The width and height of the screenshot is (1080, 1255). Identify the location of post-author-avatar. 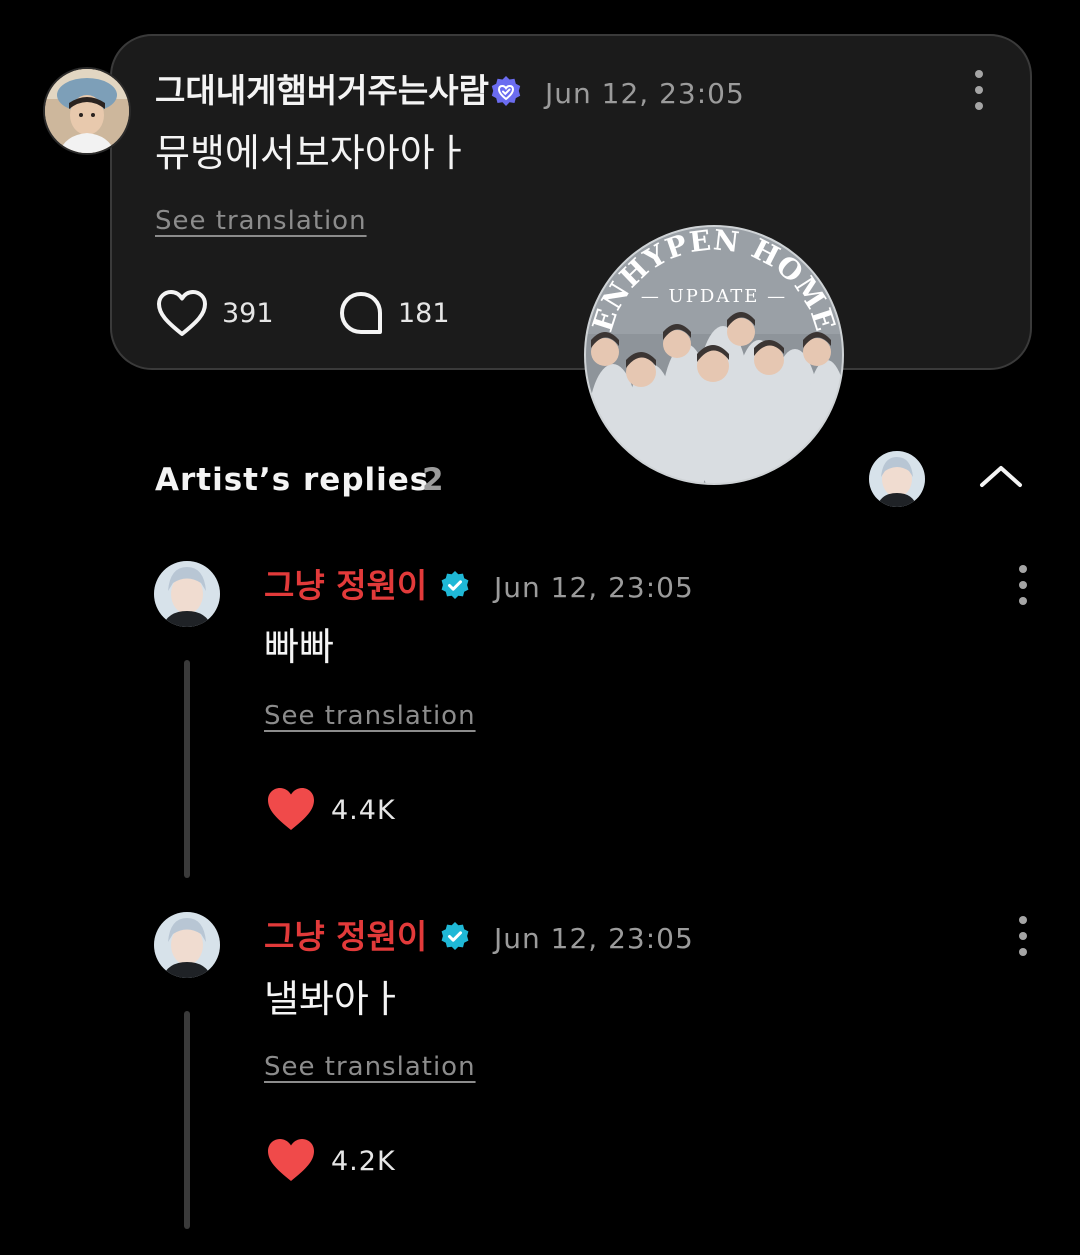
(87, 111).